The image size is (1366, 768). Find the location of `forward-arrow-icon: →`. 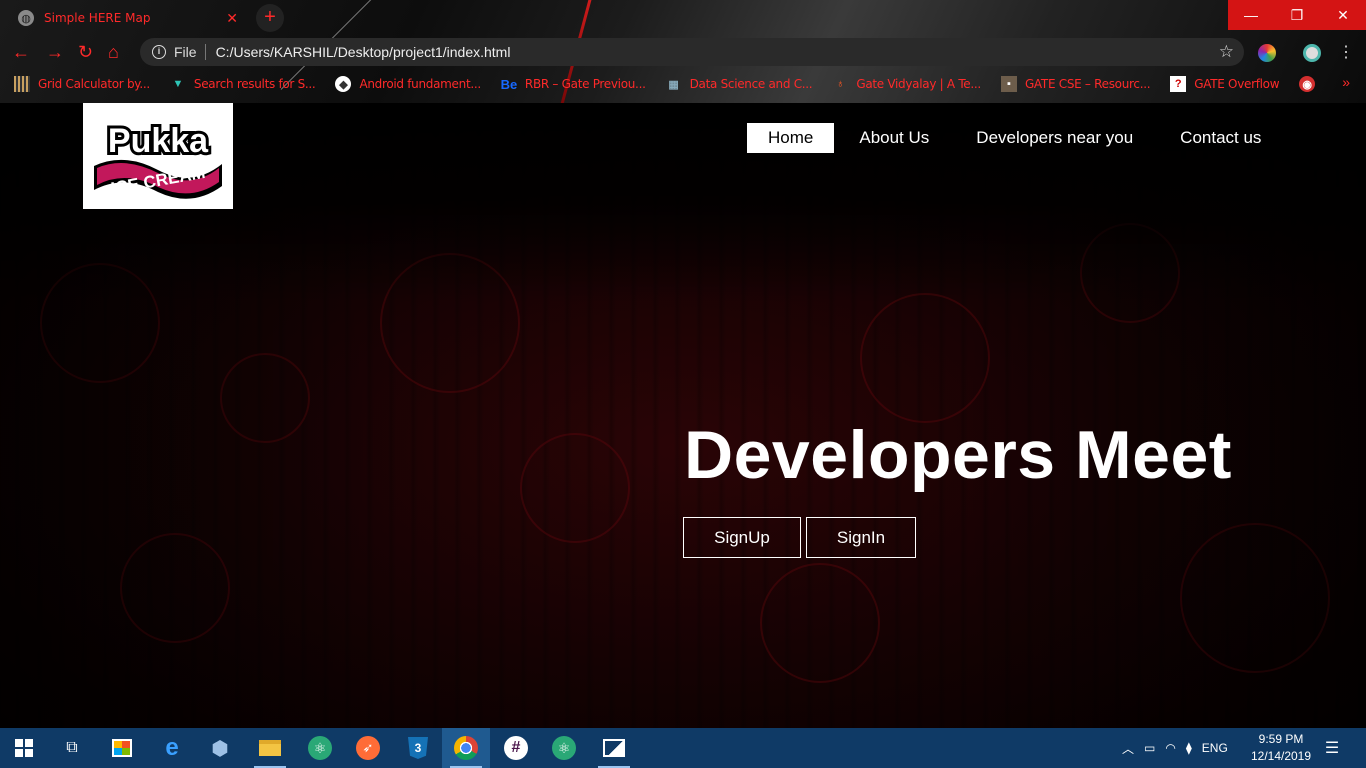

forward-arrow-icon: → is located at coordinates (55, 52).